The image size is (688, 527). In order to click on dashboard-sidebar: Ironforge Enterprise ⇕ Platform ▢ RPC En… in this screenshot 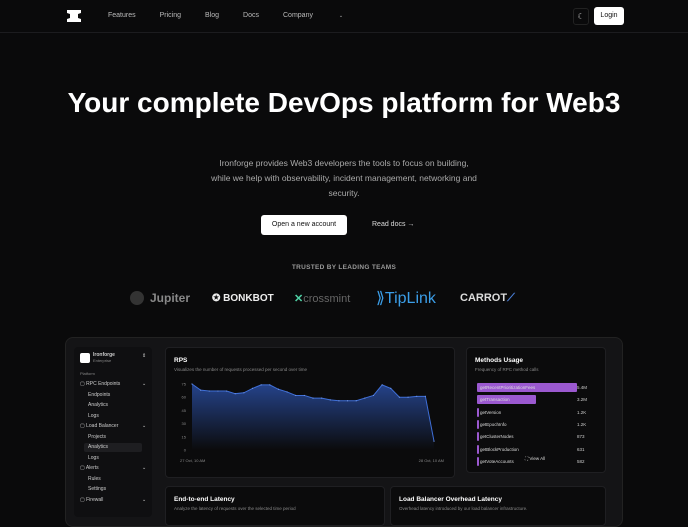, I will do `click(113, 432)`.